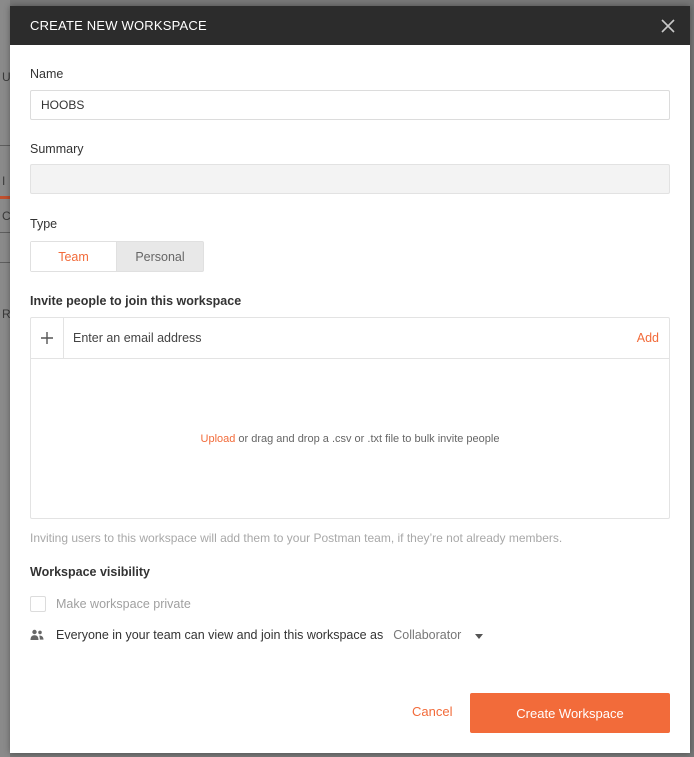 The width and height of the screenshot is (694, 757). What do you see at coordinates (47, 74) in the screenshot?
I see `name-label: Name` at bounding box center [47, 74].